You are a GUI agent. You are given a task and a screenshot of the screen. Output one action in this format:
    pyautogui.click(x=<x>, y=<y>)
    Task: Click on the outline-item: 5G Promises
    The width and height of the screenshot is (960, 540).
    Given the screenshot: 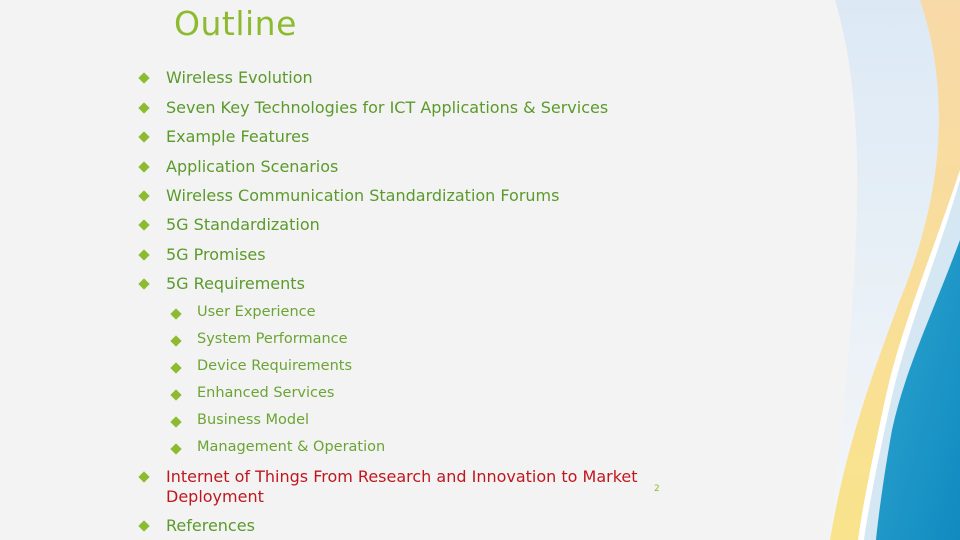 What is the action you would take?
    pyautogui.click(x=216, y=254)
    